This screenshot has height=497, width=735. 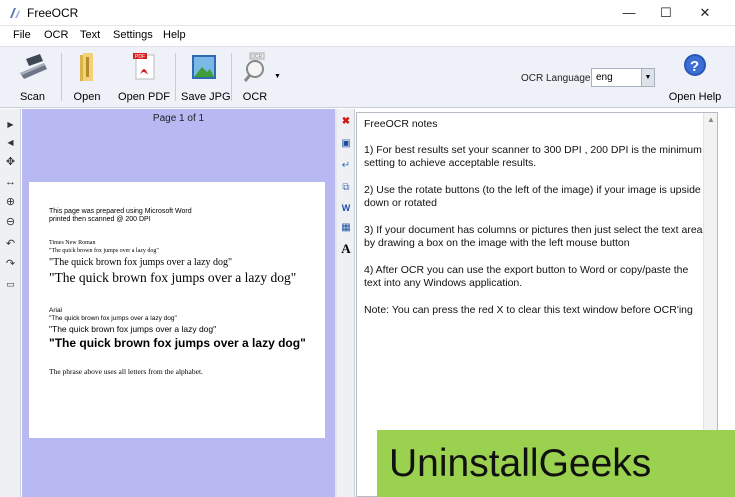 I want to click on doc-line: Arial, so click(x=56, y=310).